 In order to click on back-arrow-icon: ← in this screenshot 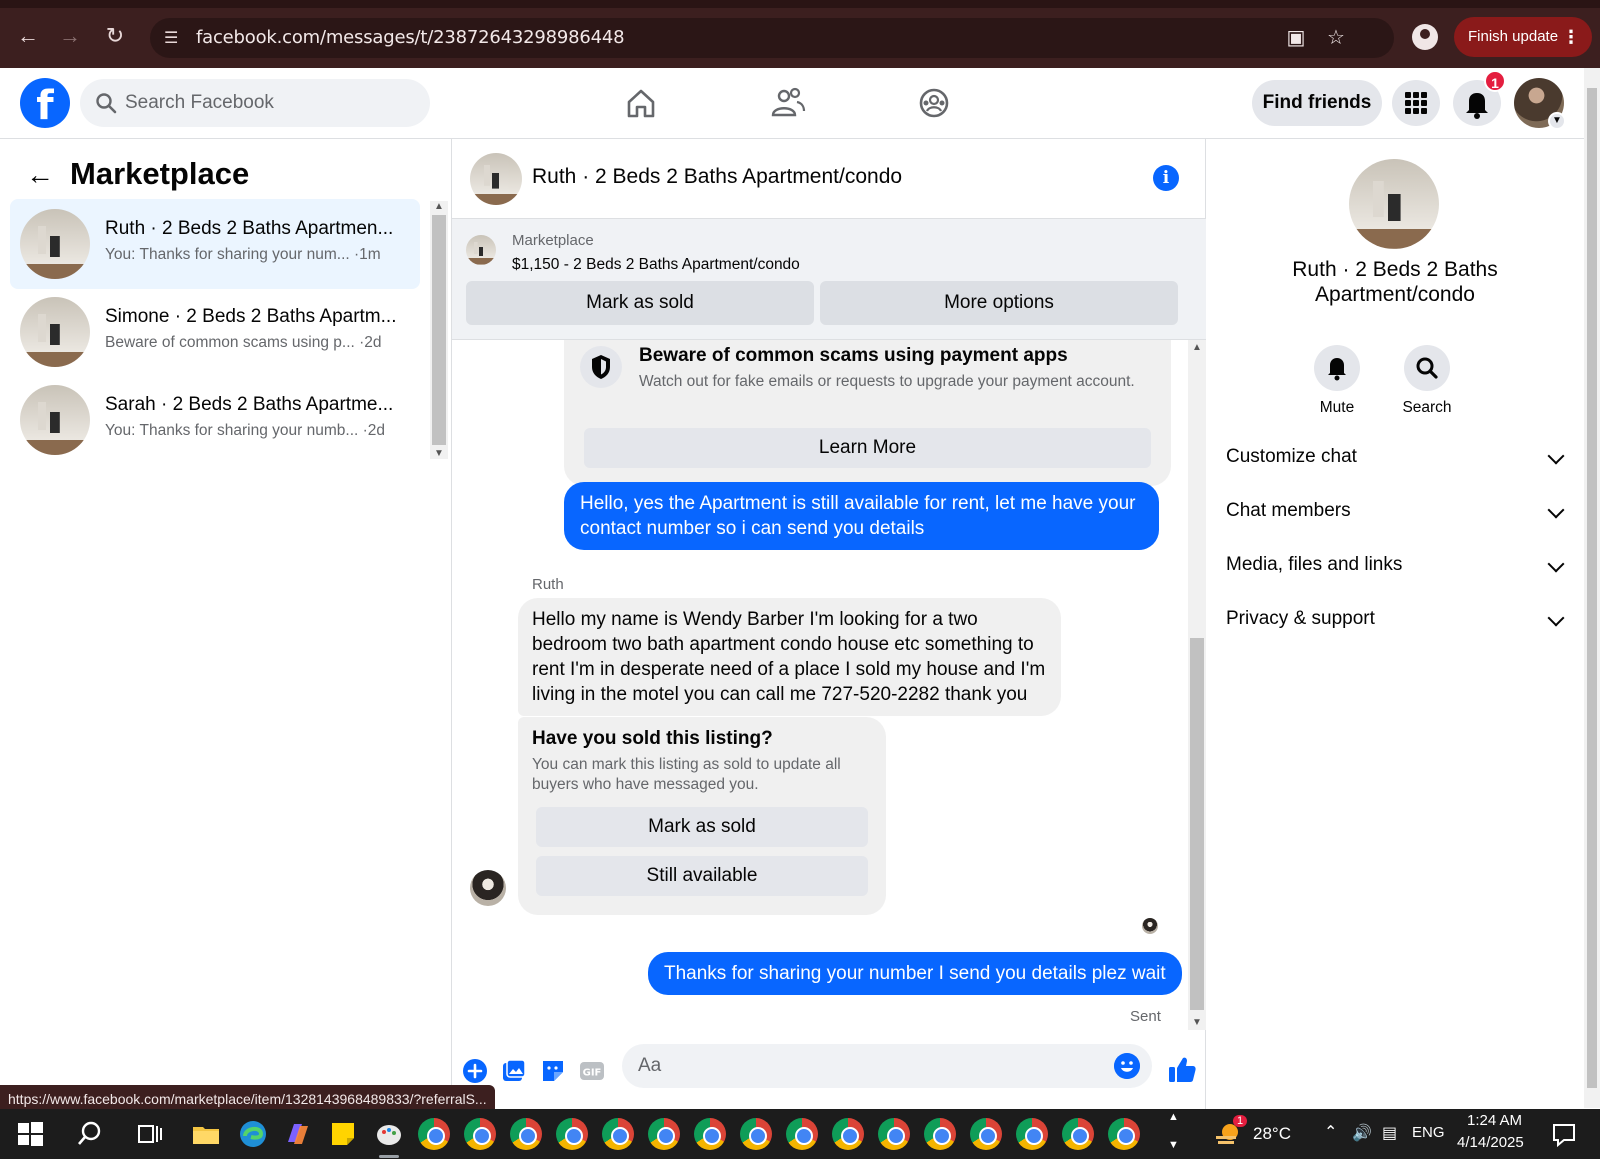, I will do `click(40, 175)`.